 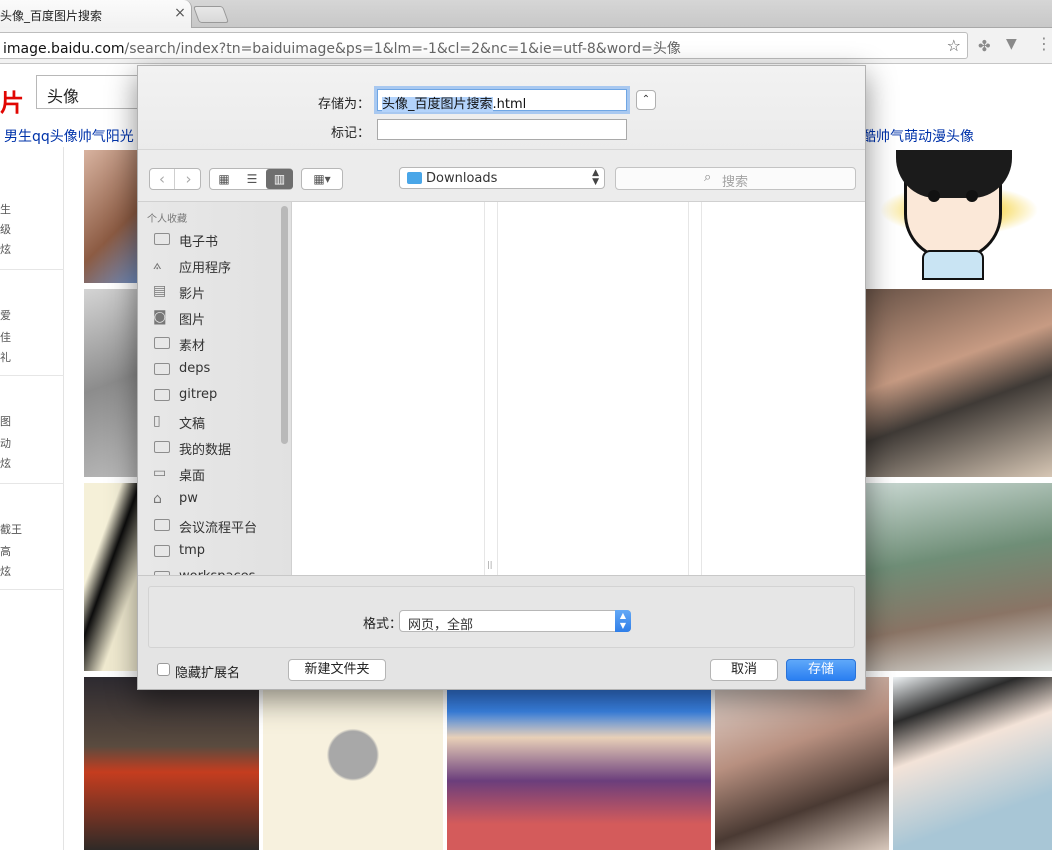 What do you see at coordinates (218, 240) in the screenshot?
I see `sidebar-item-ebooks: 电子书` at bounding box center [218, 240].